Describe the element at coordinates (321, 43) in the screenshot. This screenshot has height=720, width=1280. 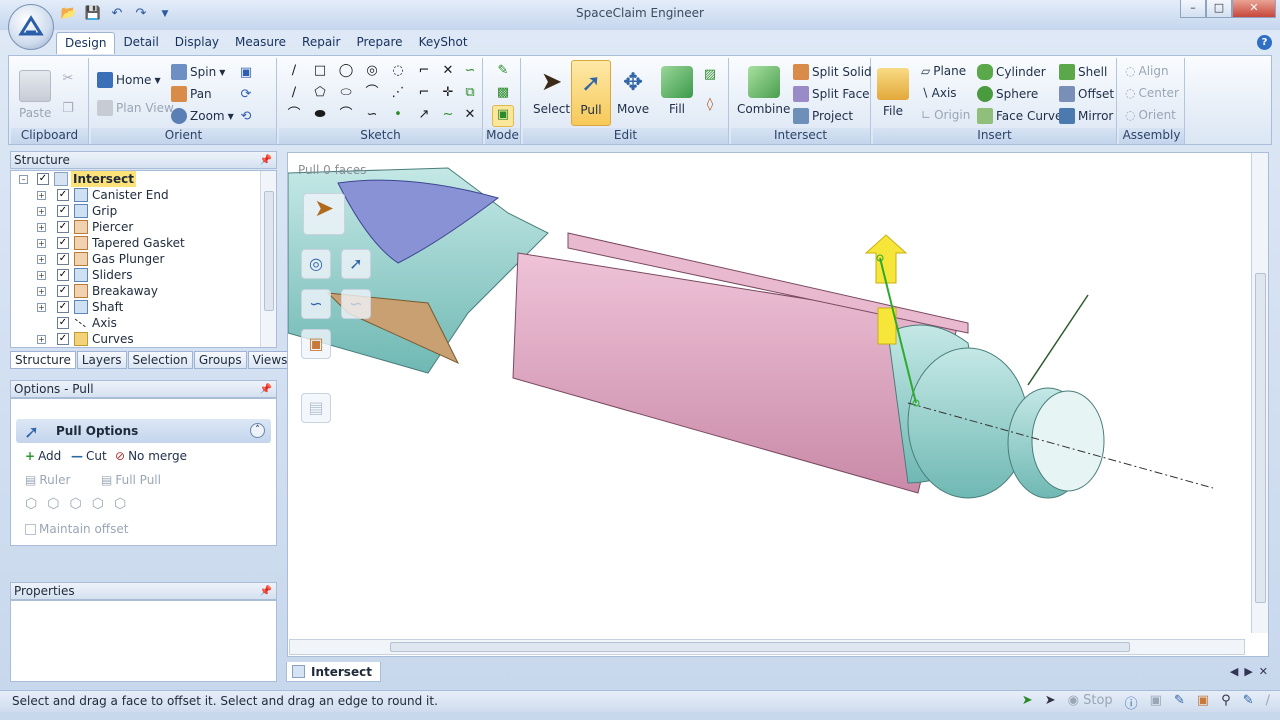
I see `tab-repair: Repair` at that location.